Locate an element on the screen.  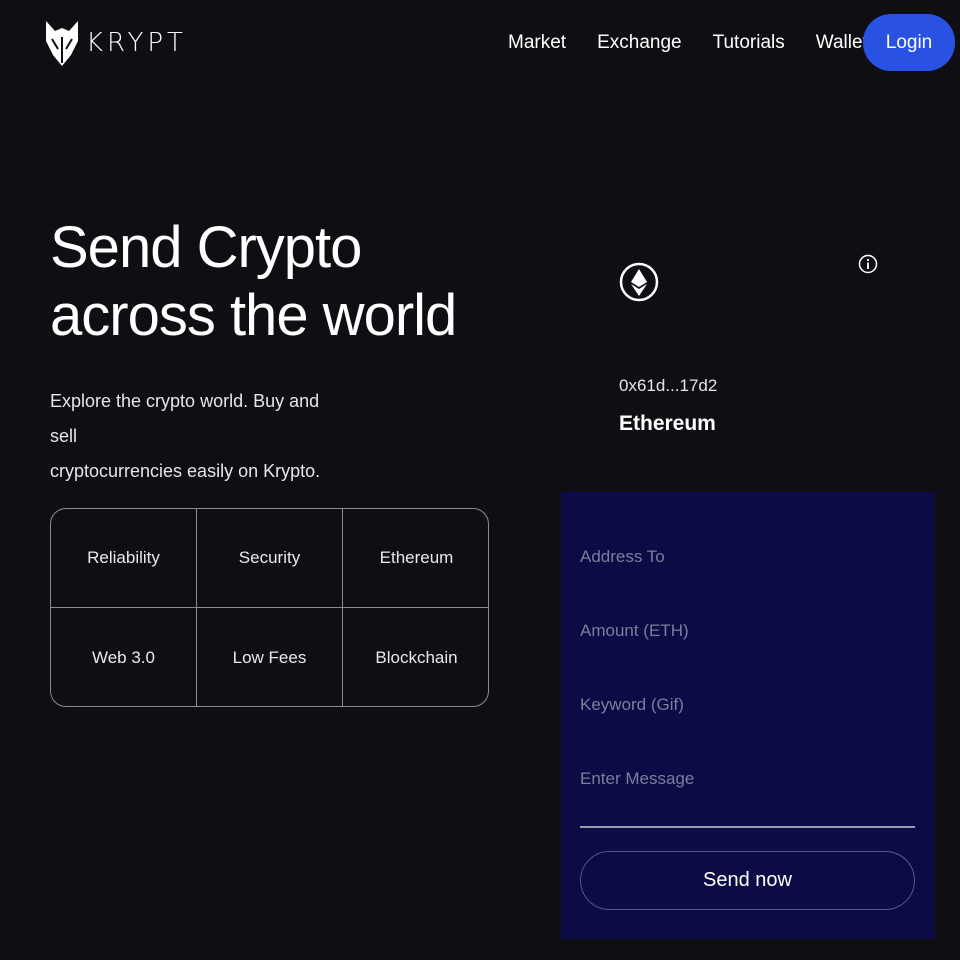
ethereum-icon is located at coordinates (639, 282).